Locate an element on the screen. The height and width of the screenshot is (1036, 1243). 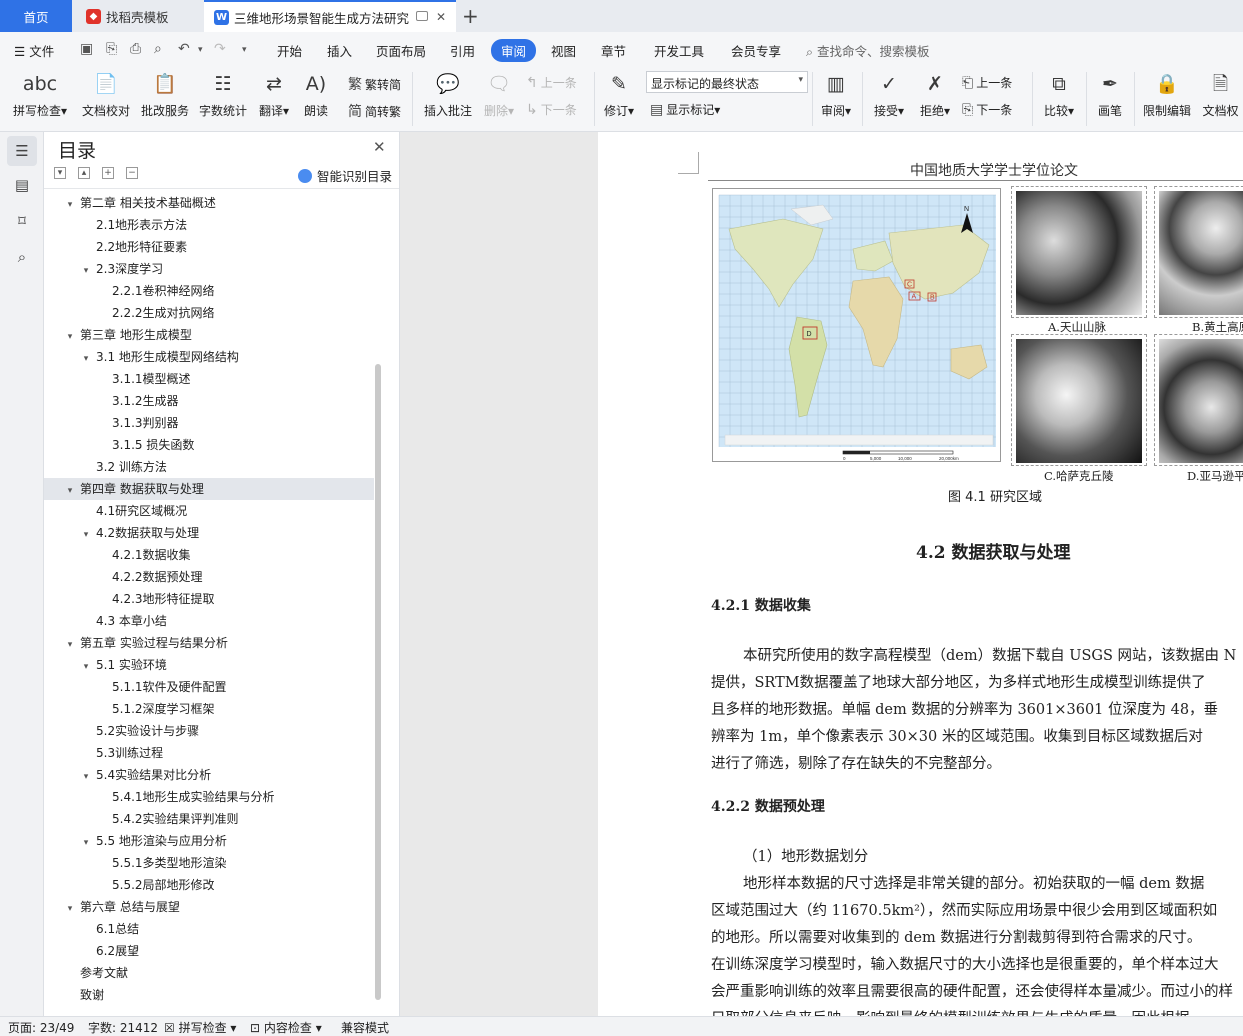
bookmark-rail-icon: ⌑ is located at coordinates (22, 221).